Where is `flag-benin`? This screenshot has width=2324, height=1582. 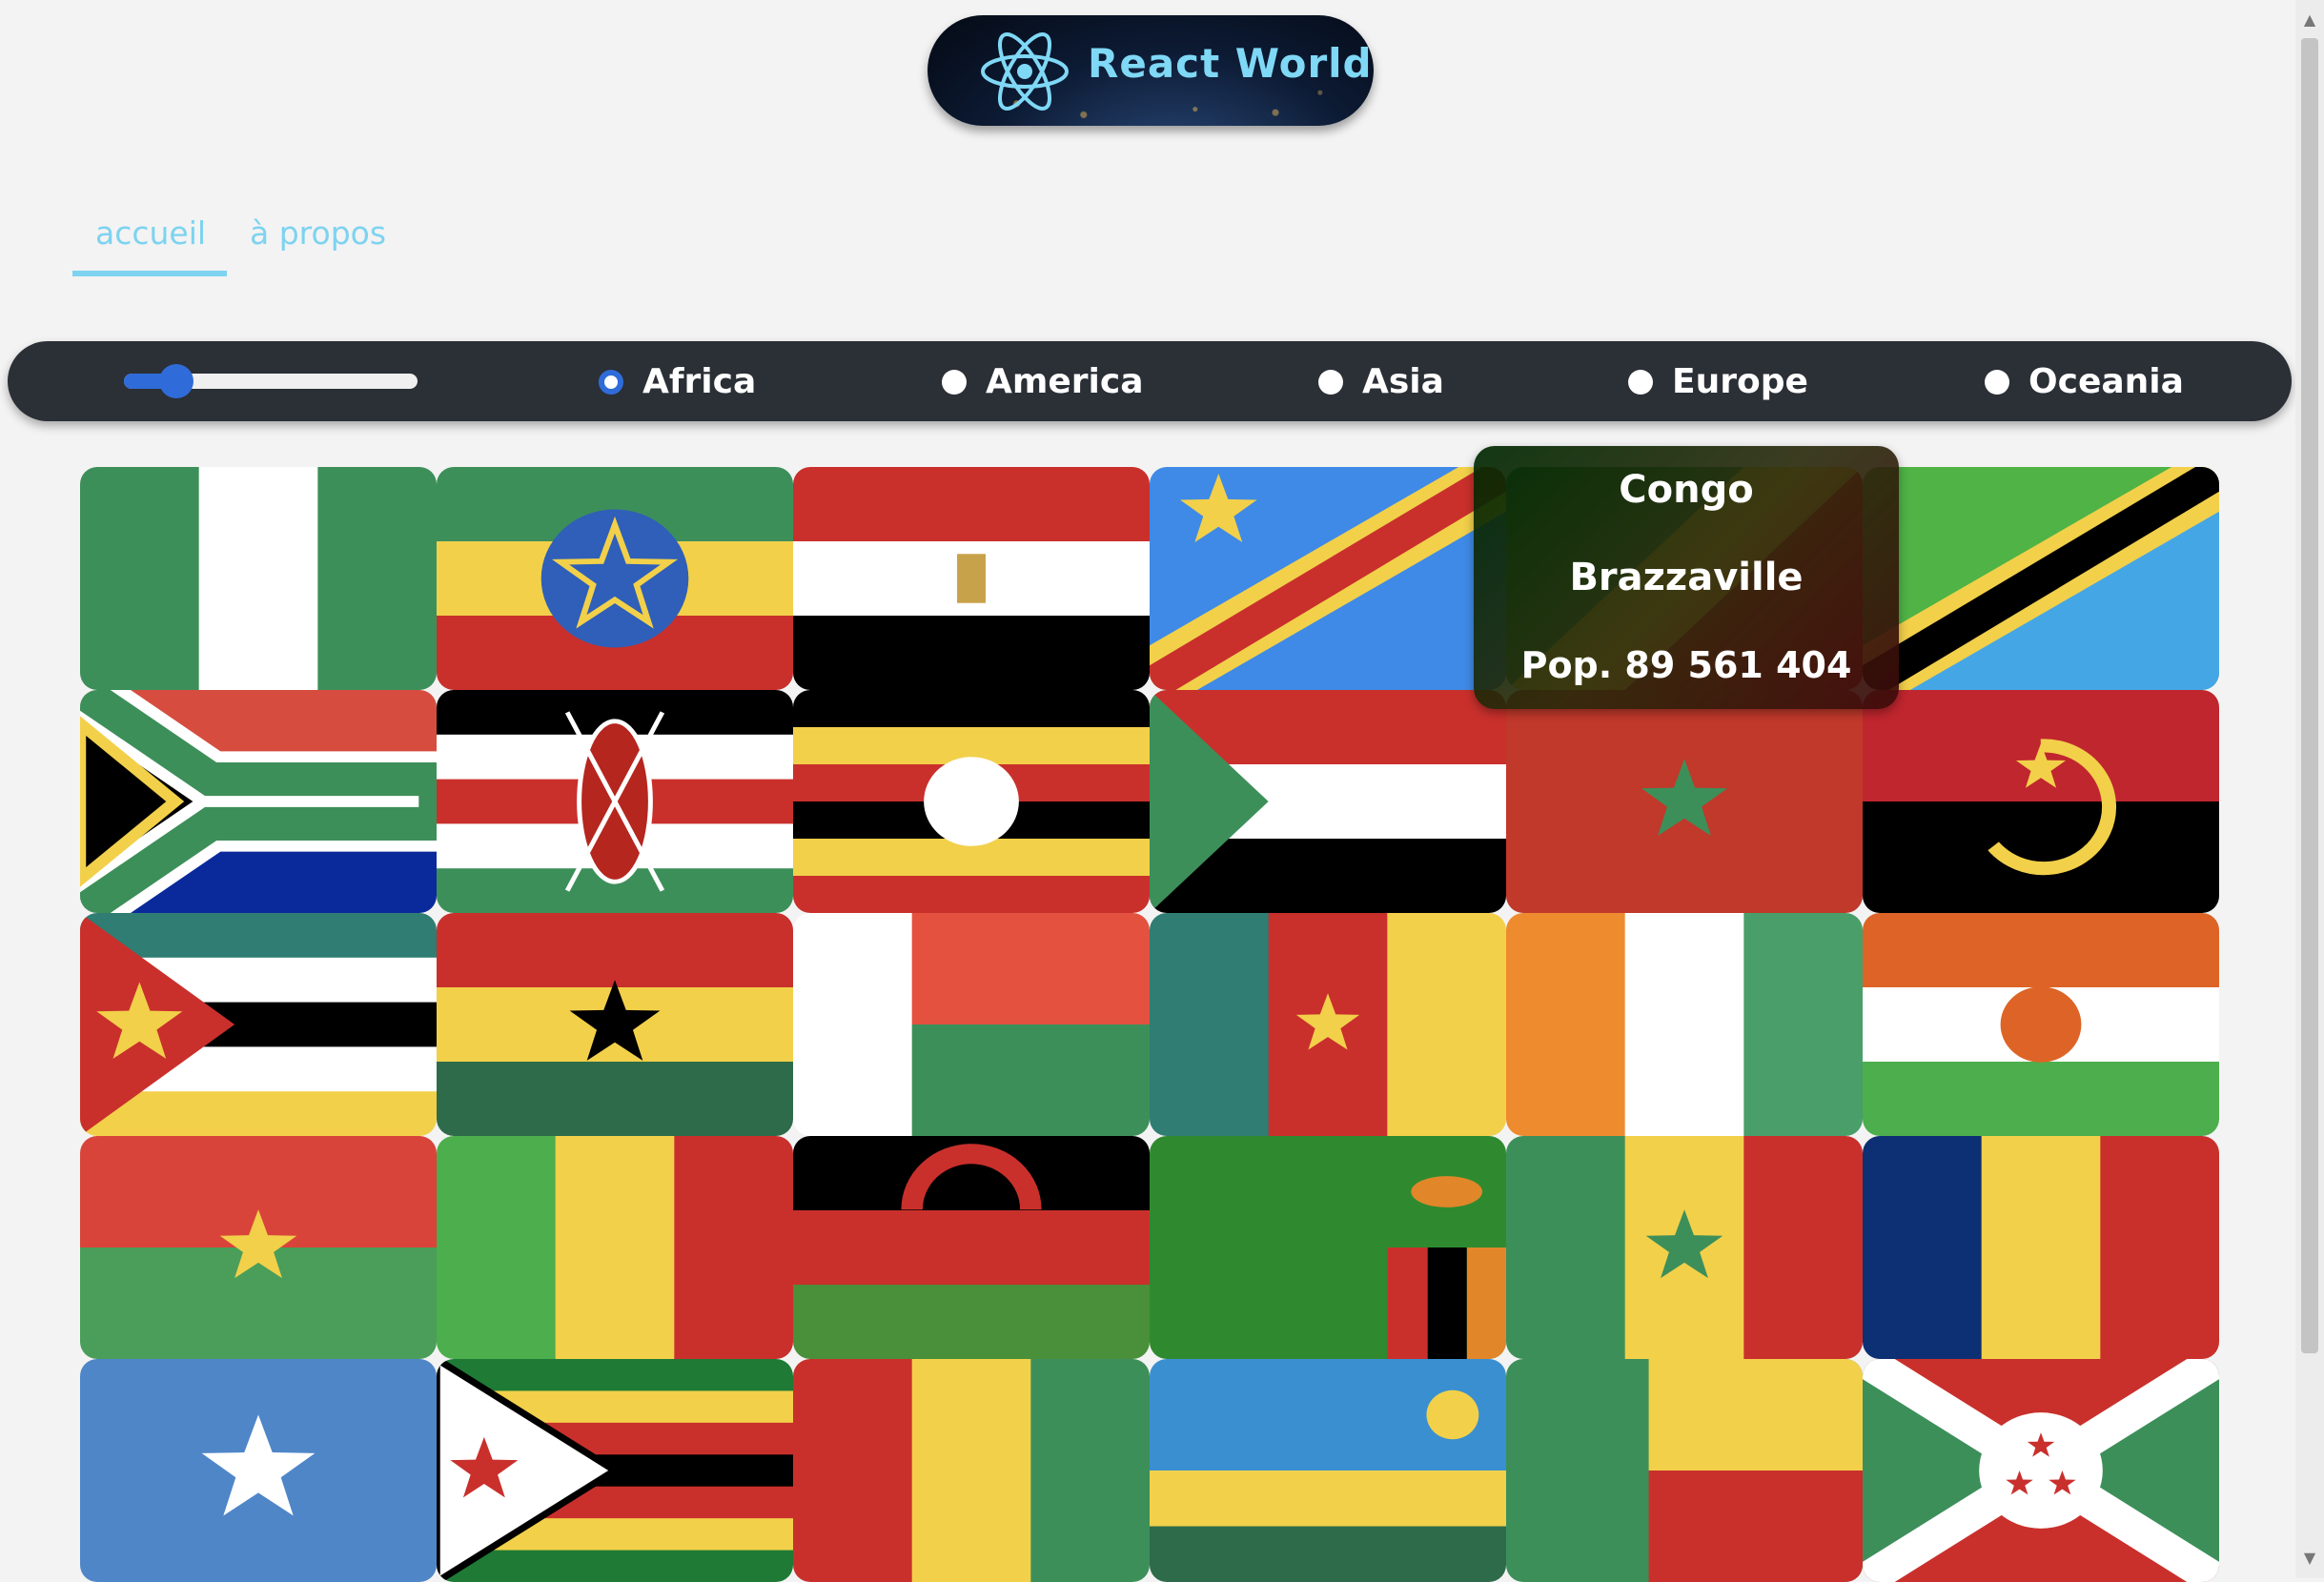
flag-benin is located at coordinates (1684, 1470).